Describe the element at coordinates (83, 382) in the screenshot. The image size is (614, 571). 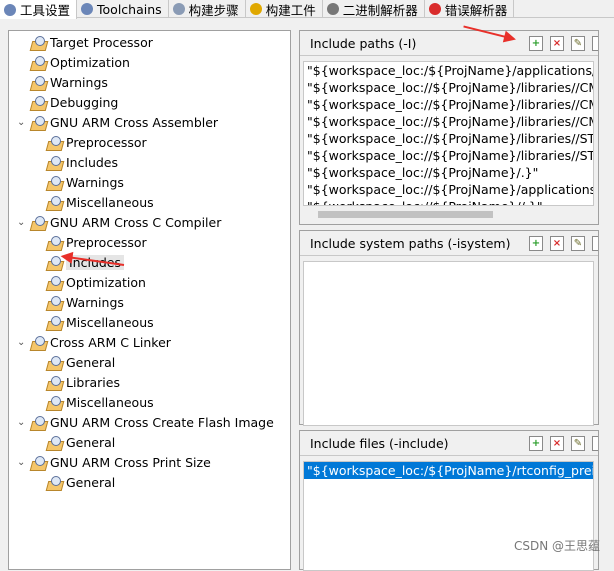
I see `tree-item: Libraries` at that location.